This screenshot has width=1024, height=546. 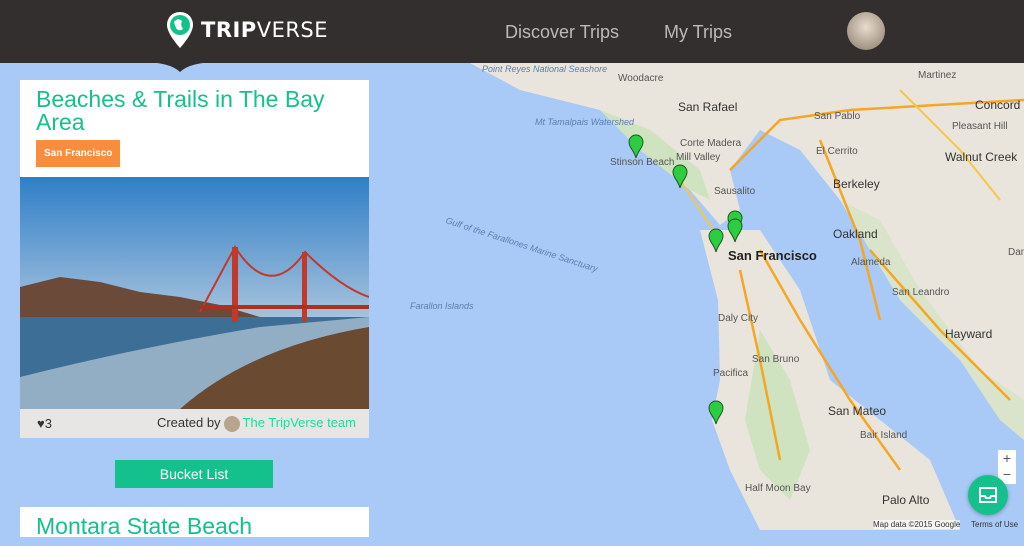 I want to click on map-label: Pleasant Hill, so click(x=980, y=126).